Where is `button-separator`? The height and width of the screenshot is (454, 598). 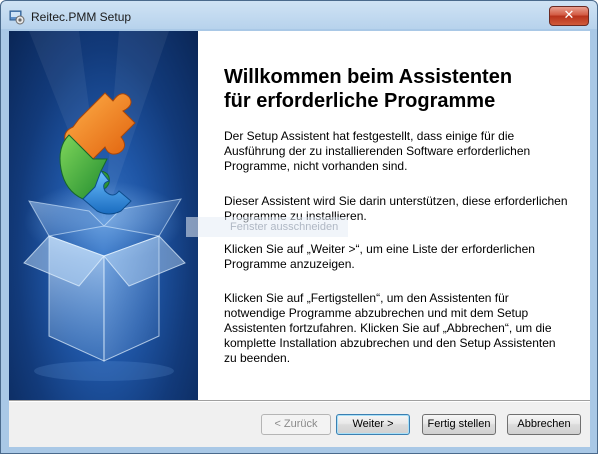
button-separator is located at coordinates (299, 401).